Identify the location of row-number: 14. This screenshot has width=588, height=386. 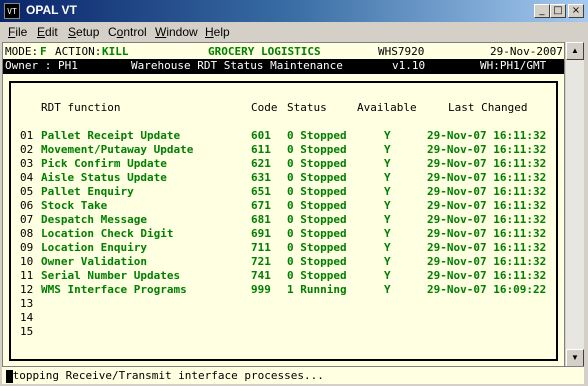
(27, 317).